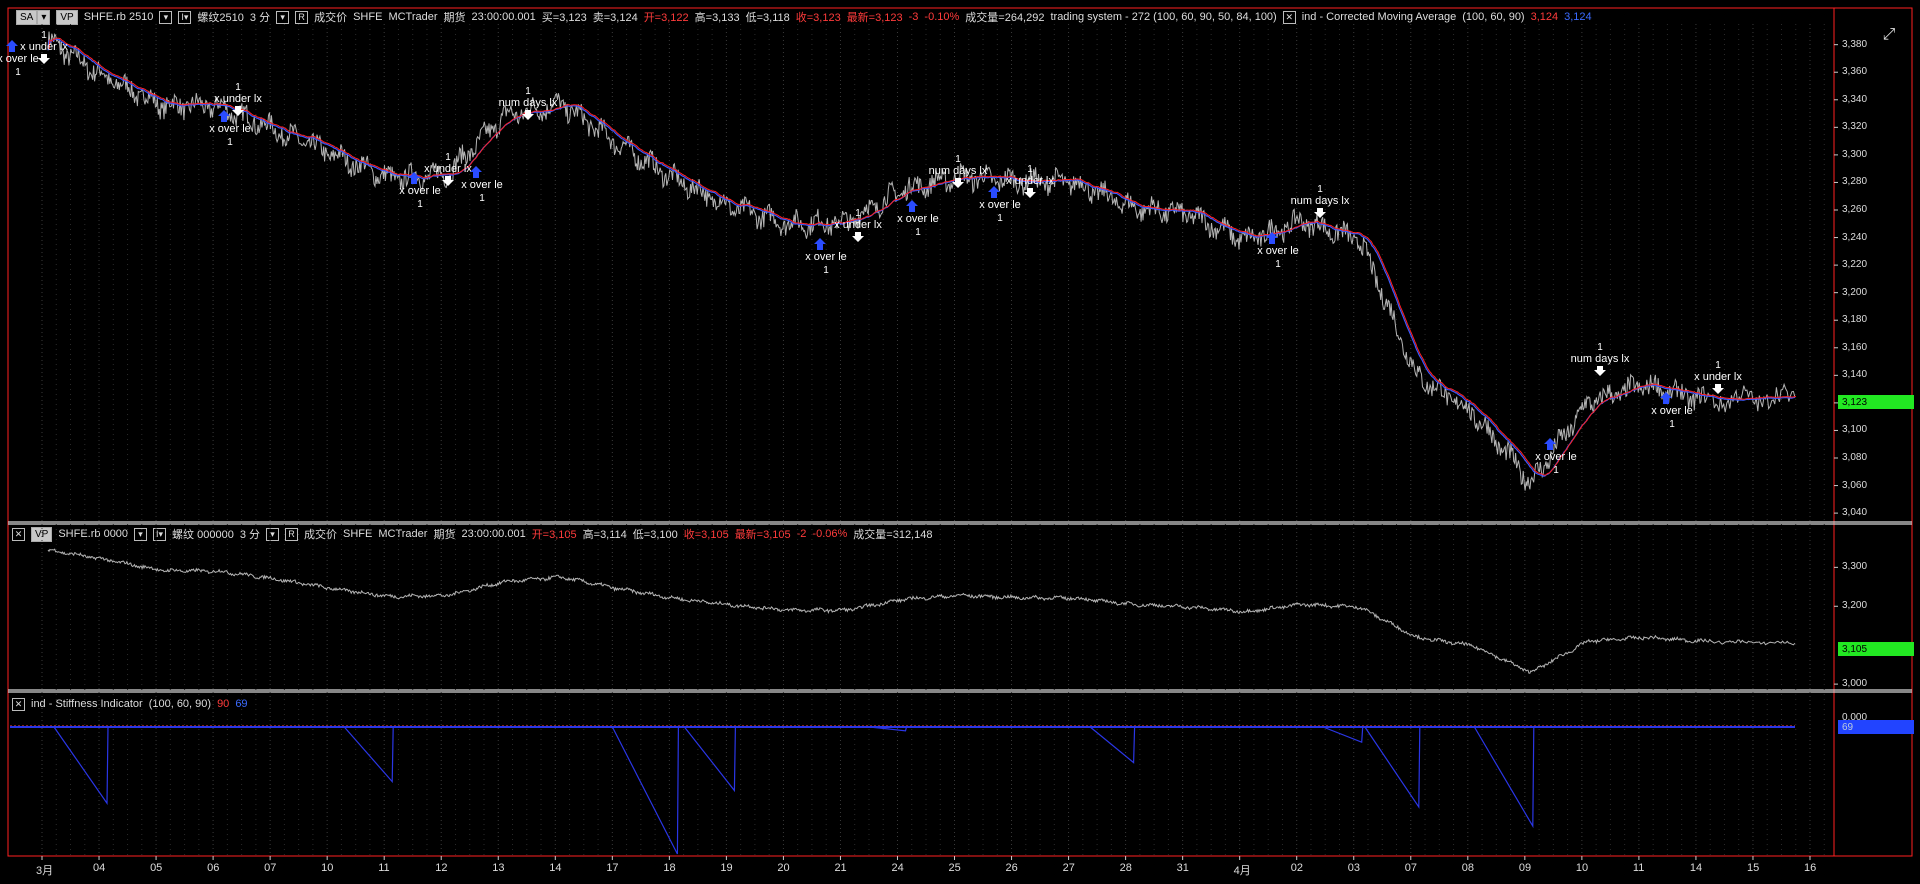 Image resolution: width=1920 pixels, height=884 pixels. Describe the element at coordinates (1855, 292) in the screenshot. I see `y1-tick-label: 3,200` at that location.